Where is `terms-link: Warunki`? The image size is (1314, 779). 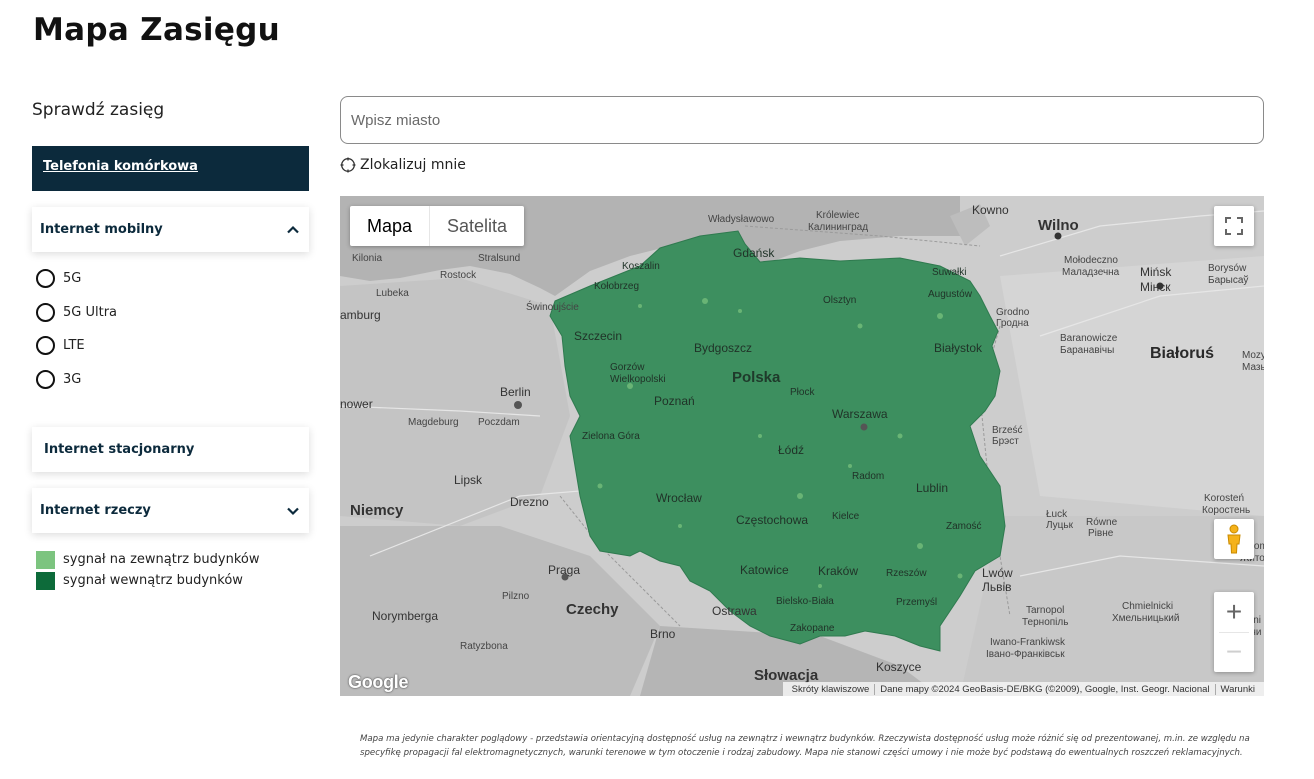 terms-link: Warunki is located at coordinates (1237, 689).